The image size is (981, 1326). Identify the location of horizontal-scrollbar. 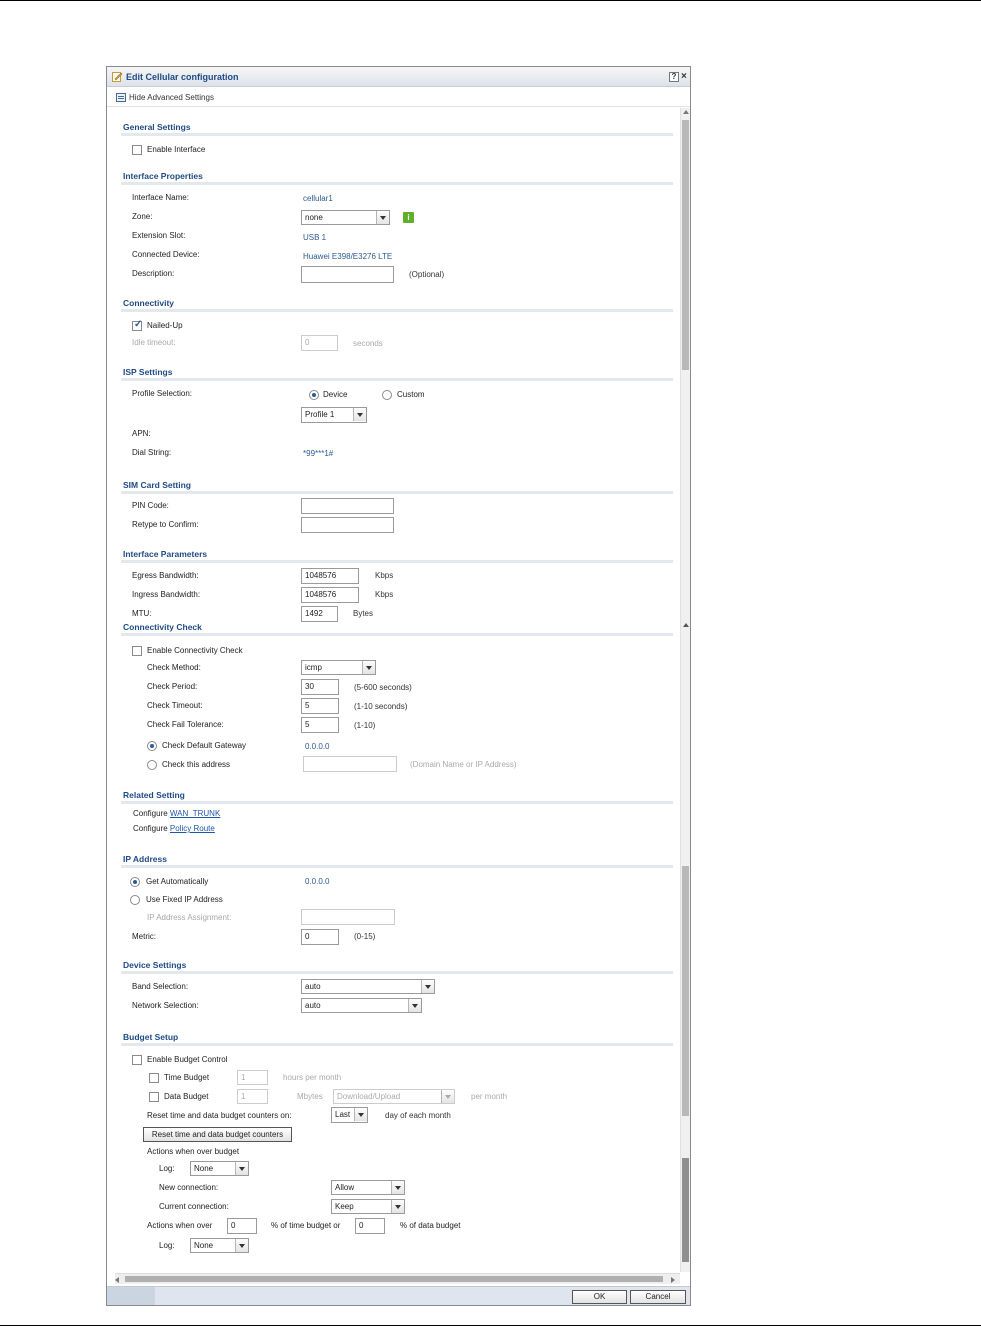
(397, 1278).